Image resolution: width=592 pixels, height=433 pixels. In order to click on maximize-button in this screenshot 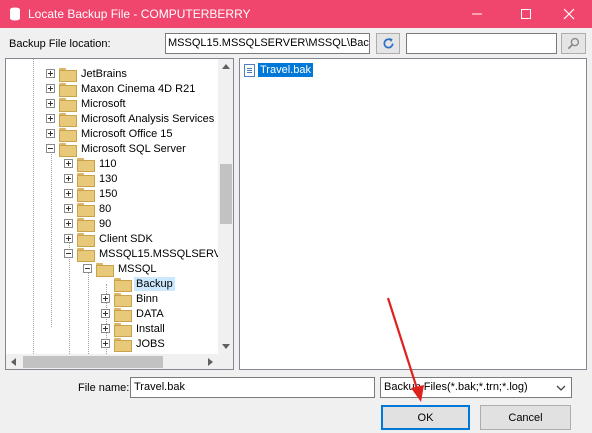, I will do `click(526, 14)`.